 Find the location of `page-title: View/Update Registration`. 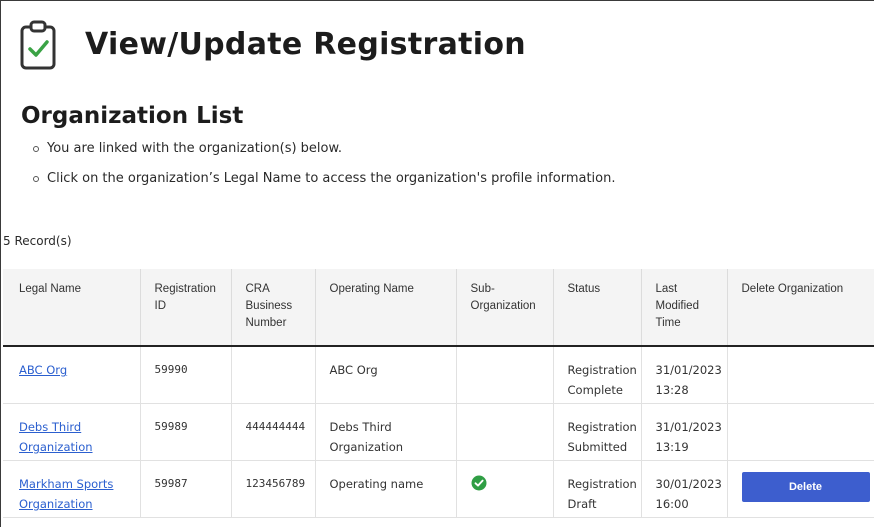

page-title: View/Update Registration is located at coordinates (305, 44).